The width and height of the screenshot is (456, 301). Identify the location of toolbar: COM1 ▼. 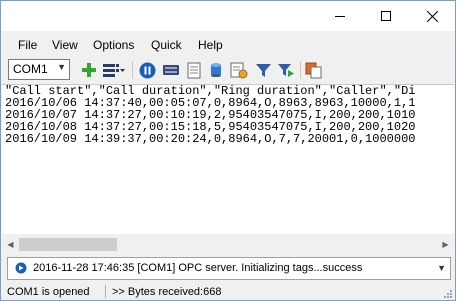
(228, 70).